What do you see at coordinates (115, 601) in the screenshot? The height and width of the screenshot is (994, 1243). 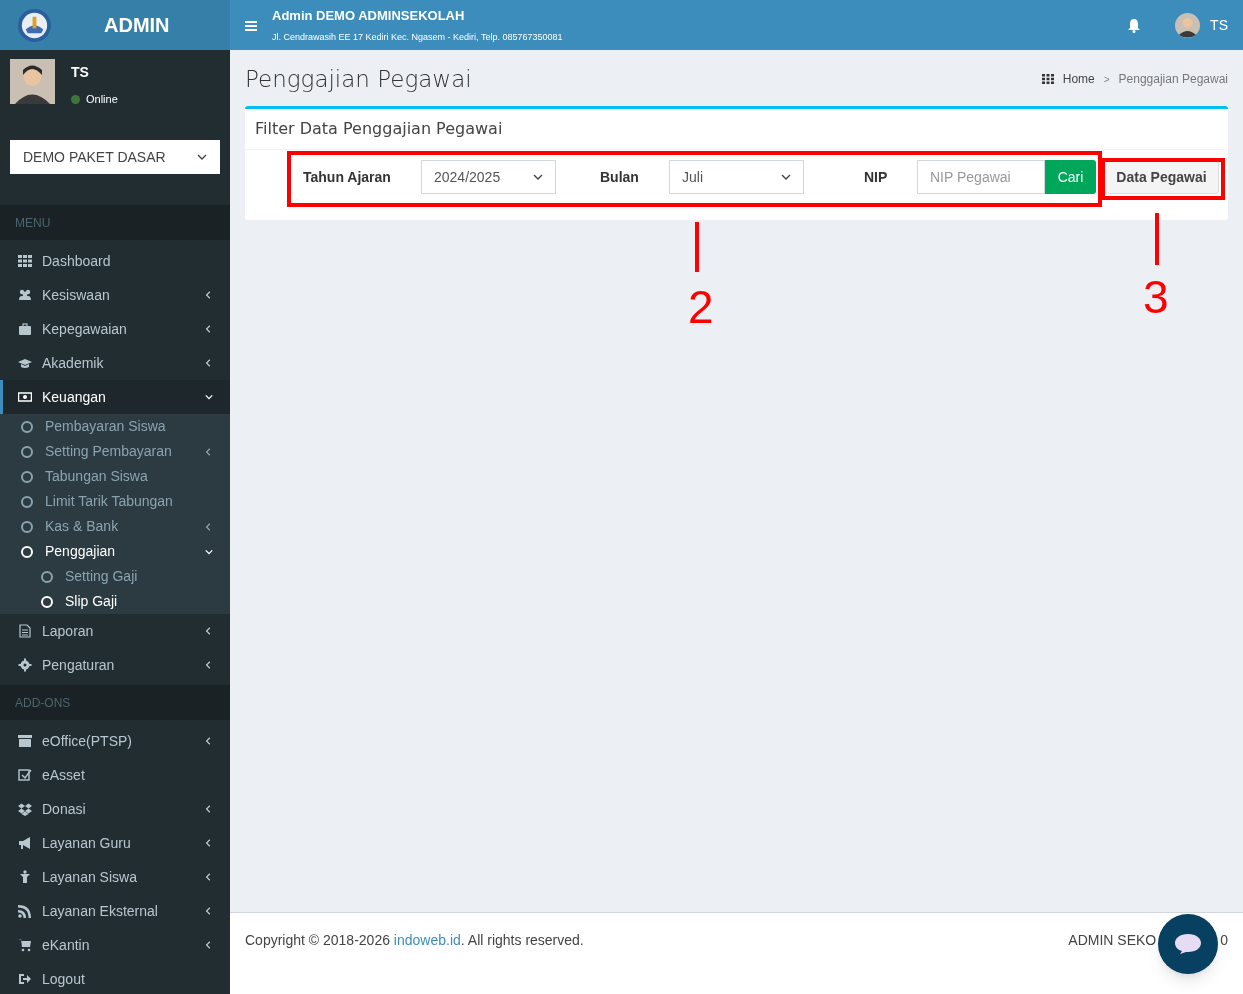 I see `submenu-item: Slip Gaji` at bounding box center [115, 601].